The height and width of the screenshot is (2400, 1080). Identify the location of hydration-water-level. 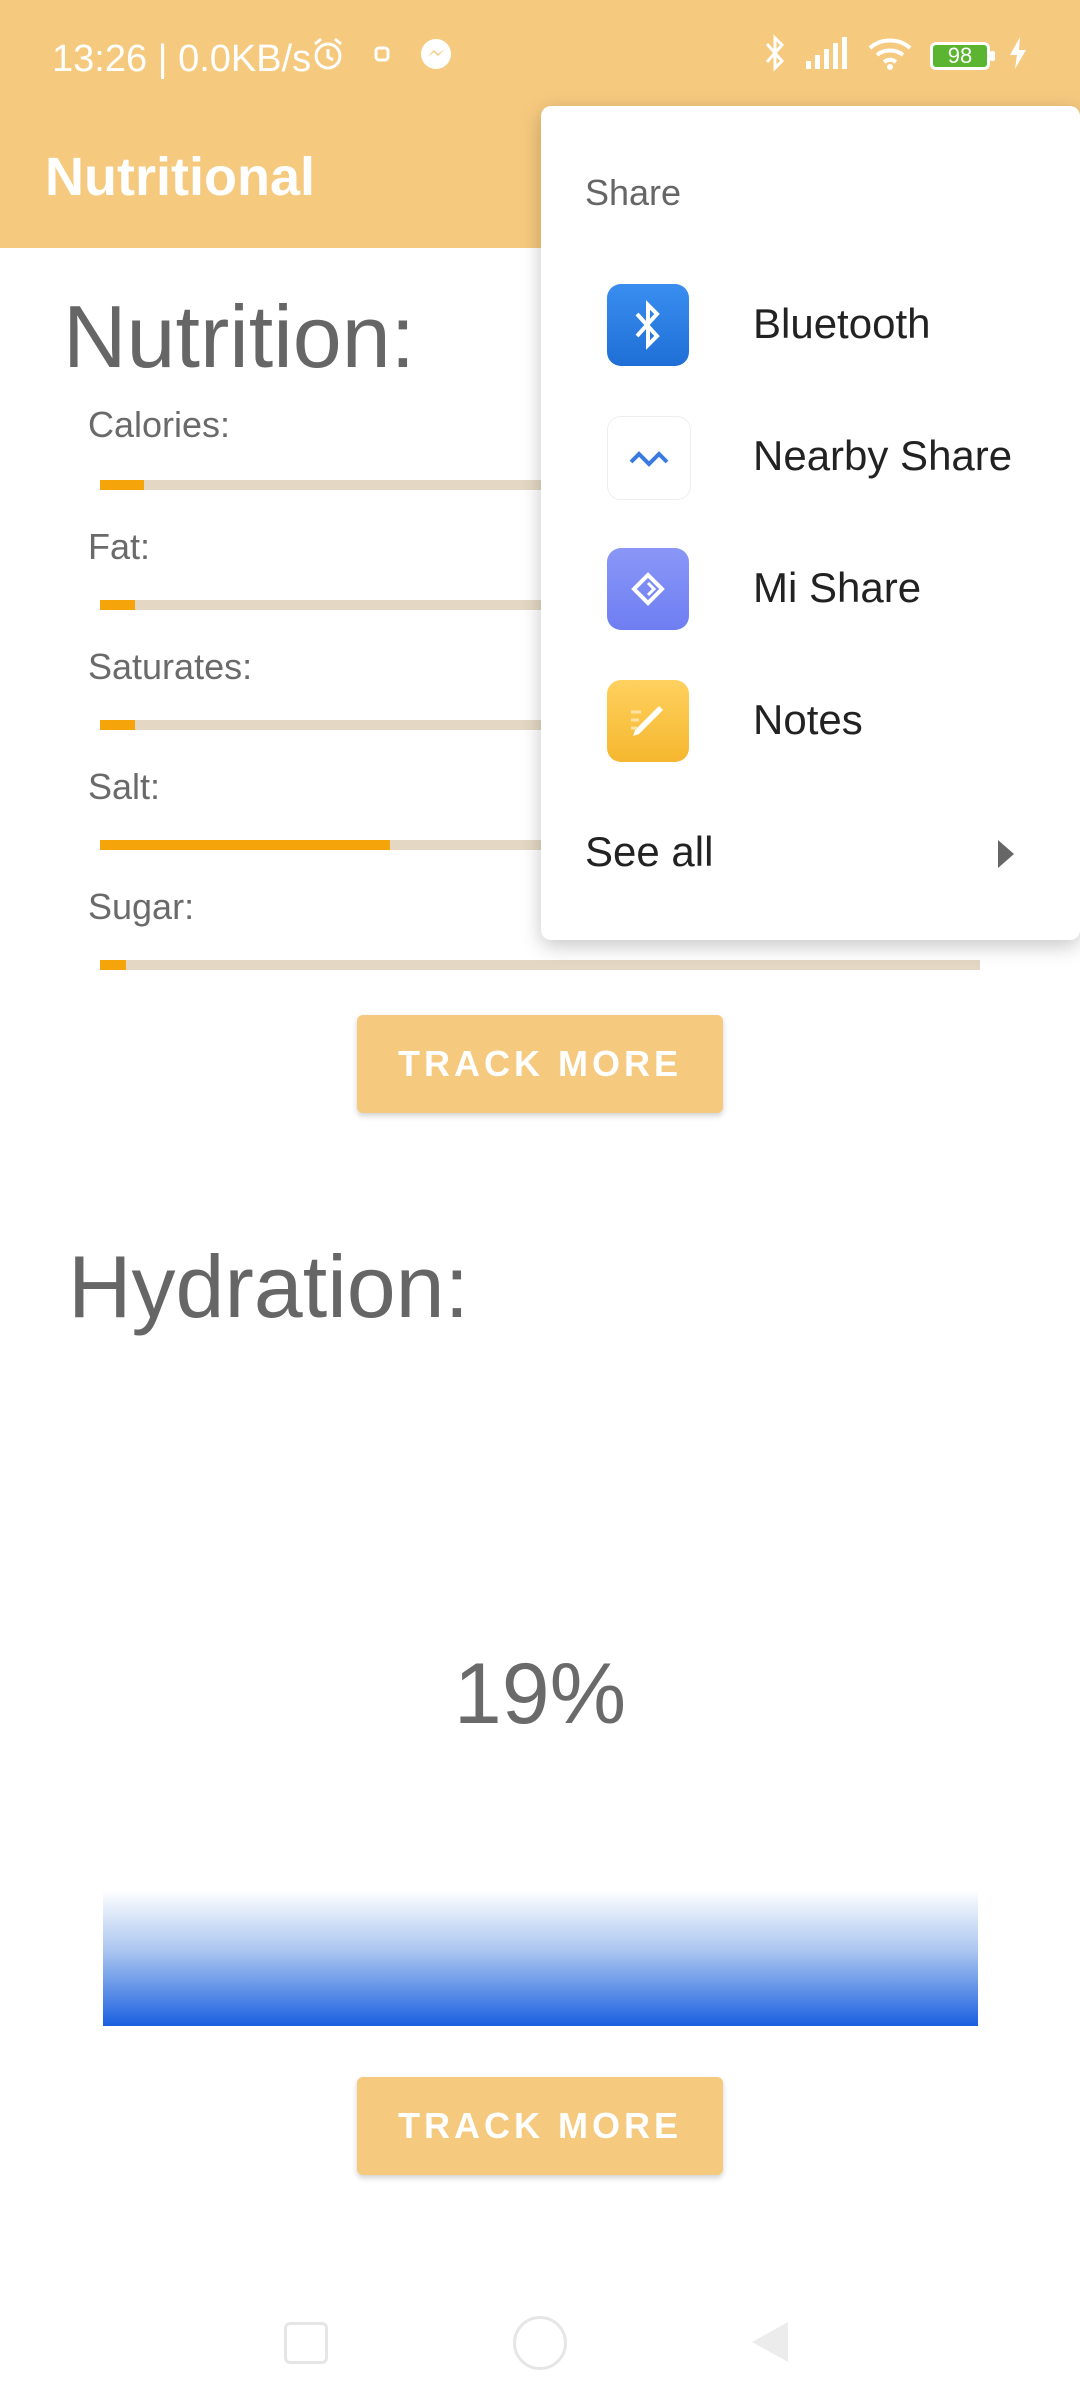
(540, 1958).